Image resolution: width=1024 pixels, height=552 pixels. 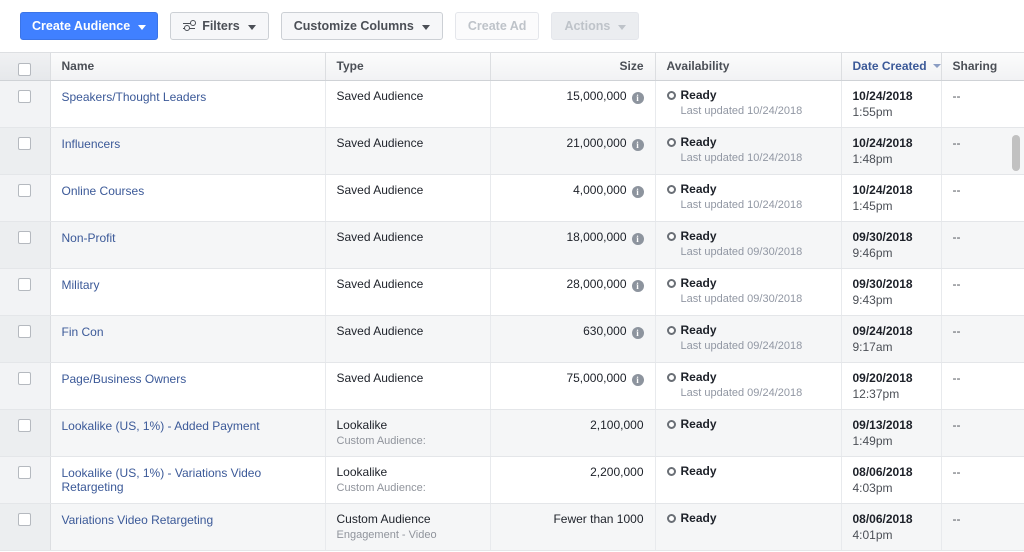 I want to click on audience-availability-cell: Ready Last updated 10/24/2018, so click(x=748, y=198).